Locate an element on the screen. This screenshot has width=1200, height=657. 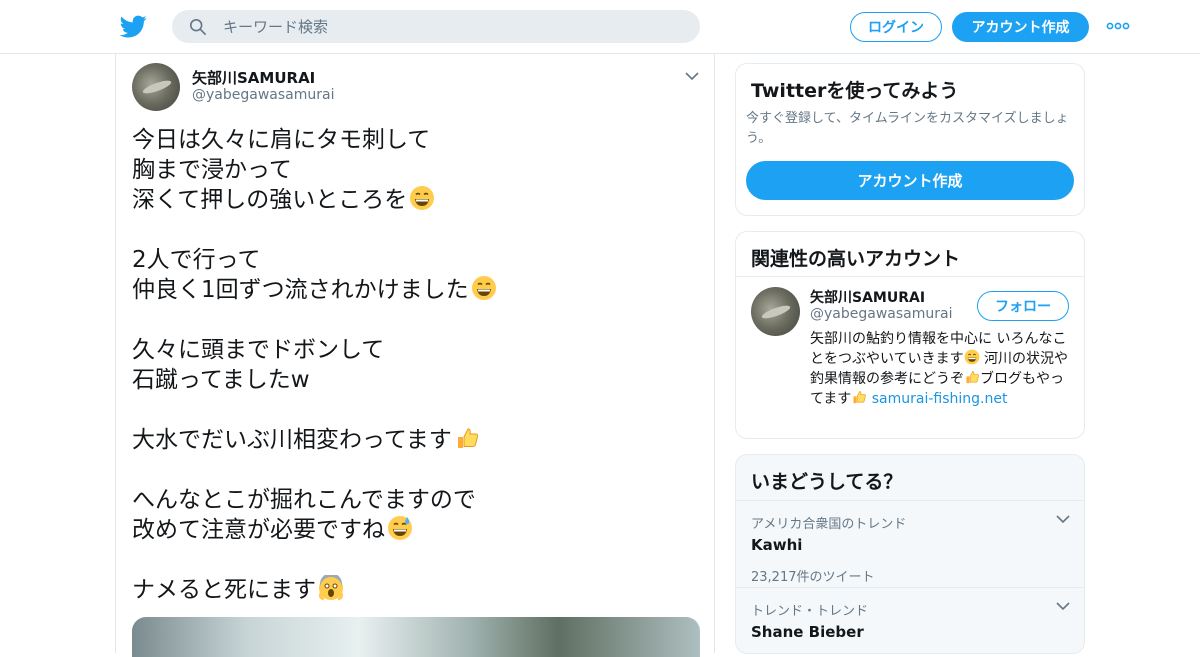
more-options-icon is located at coordinates (1118, 26).